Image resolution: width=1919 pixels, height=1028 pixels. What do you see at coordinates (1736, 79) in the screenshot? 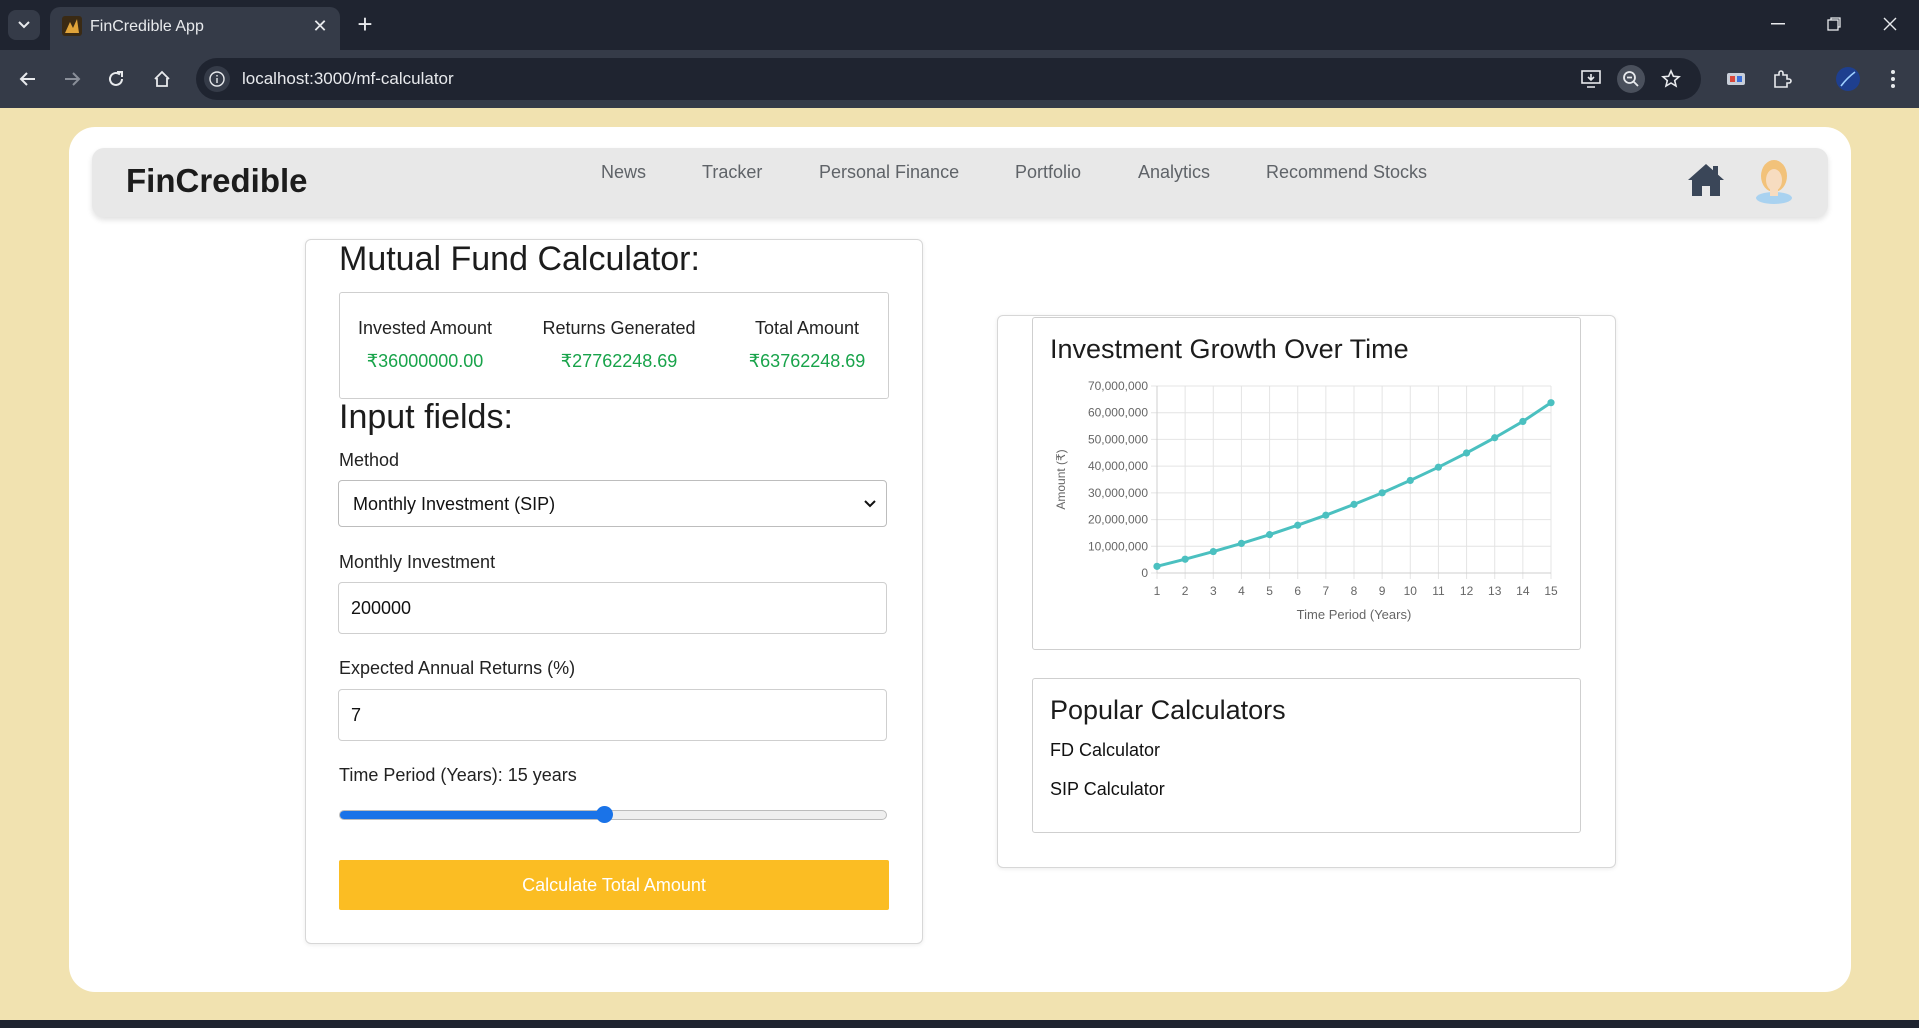
I see `extension-card-icon` at bounding box center [1736, 79].